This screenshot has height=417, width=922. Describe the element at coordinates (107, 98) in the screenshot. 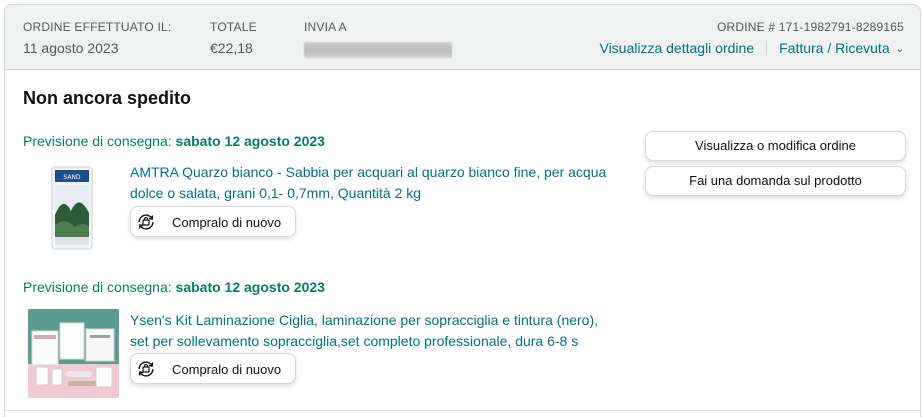

I see `shipment-status: Non ancora spedito` at that location.